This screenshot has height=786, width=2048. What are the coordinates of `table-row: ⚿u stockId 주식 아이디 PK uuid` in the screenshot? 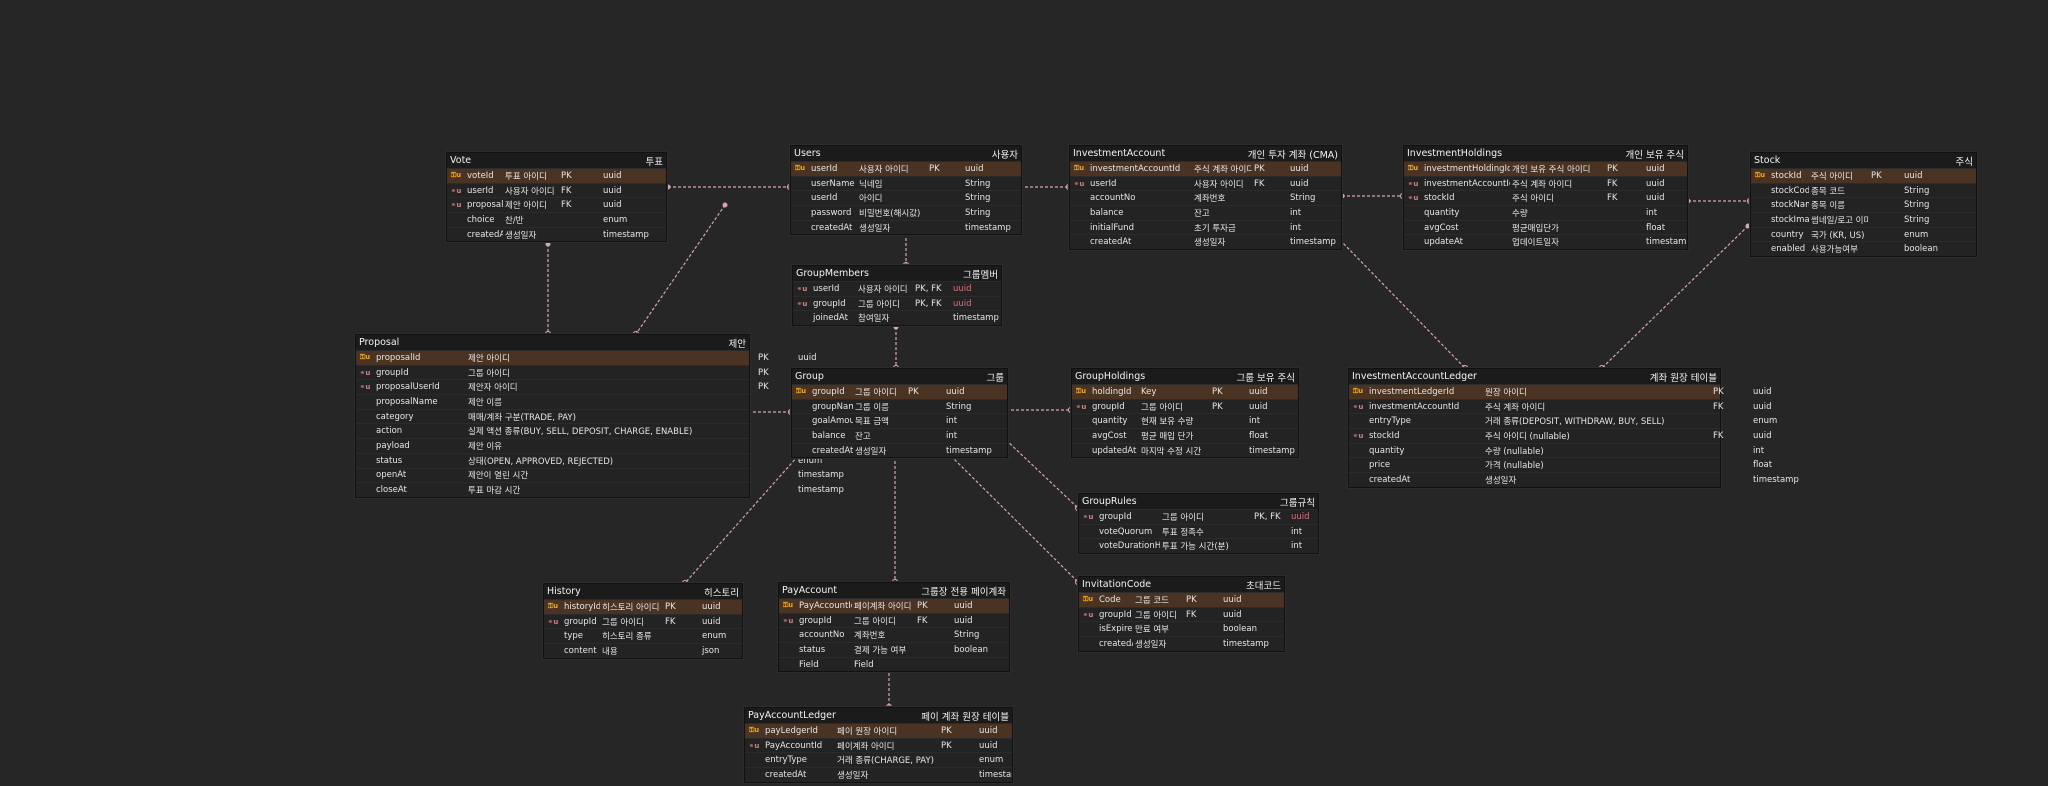 It's located at (1863, 175).